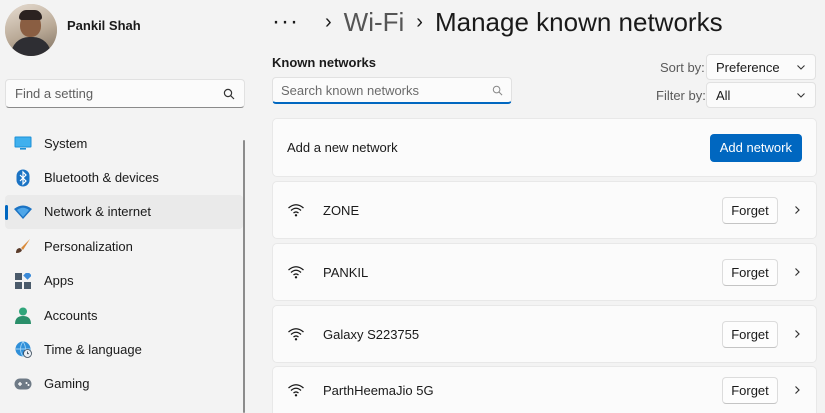 The height and width of the screenshot is (413, 825). I want to click on sidebar-item-system: System, so click(124, 143).